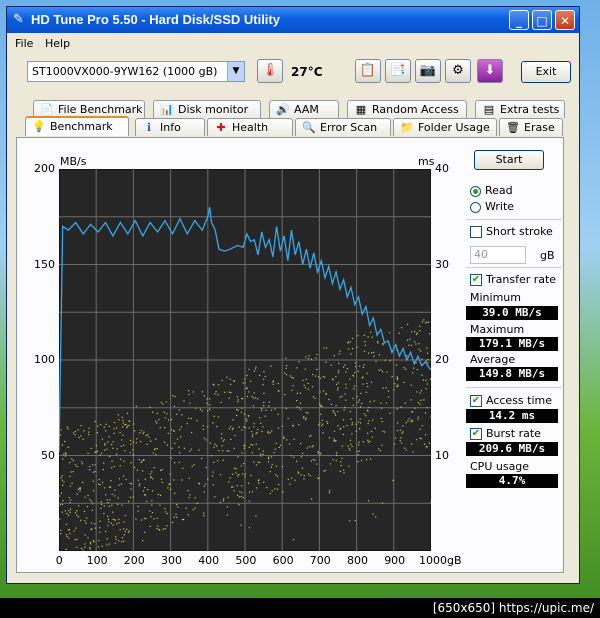 The width and height of the screenshot is (600, 618). What do you see at coordinates (304, 109) in the screenshot?
I see `tab-aam: 🔊 AAM` at bounding box center [304, 109].